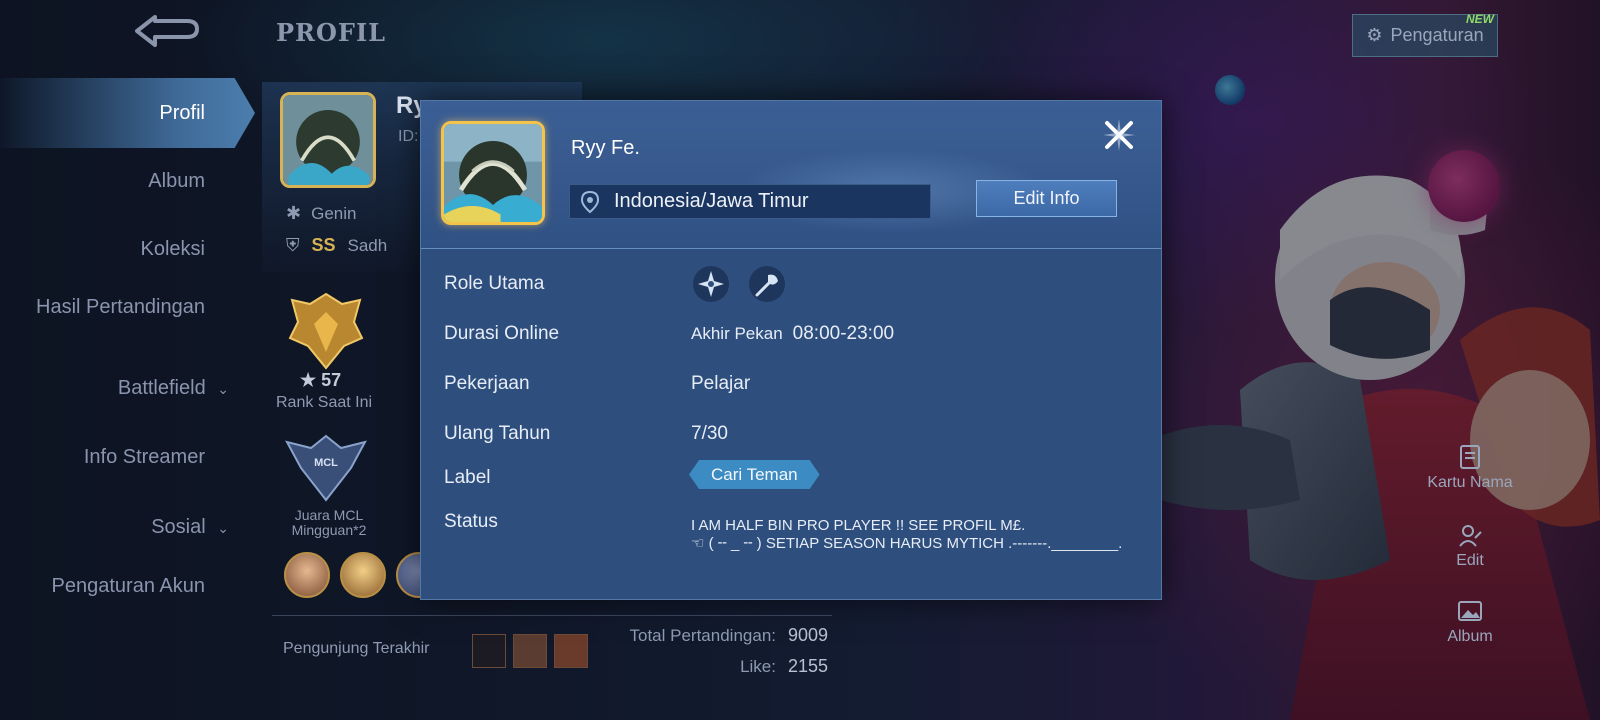 The height and width of the screenshot is (720, 1600). I want to click on sidebar-item-label: Koleksi, so click(172, 249).